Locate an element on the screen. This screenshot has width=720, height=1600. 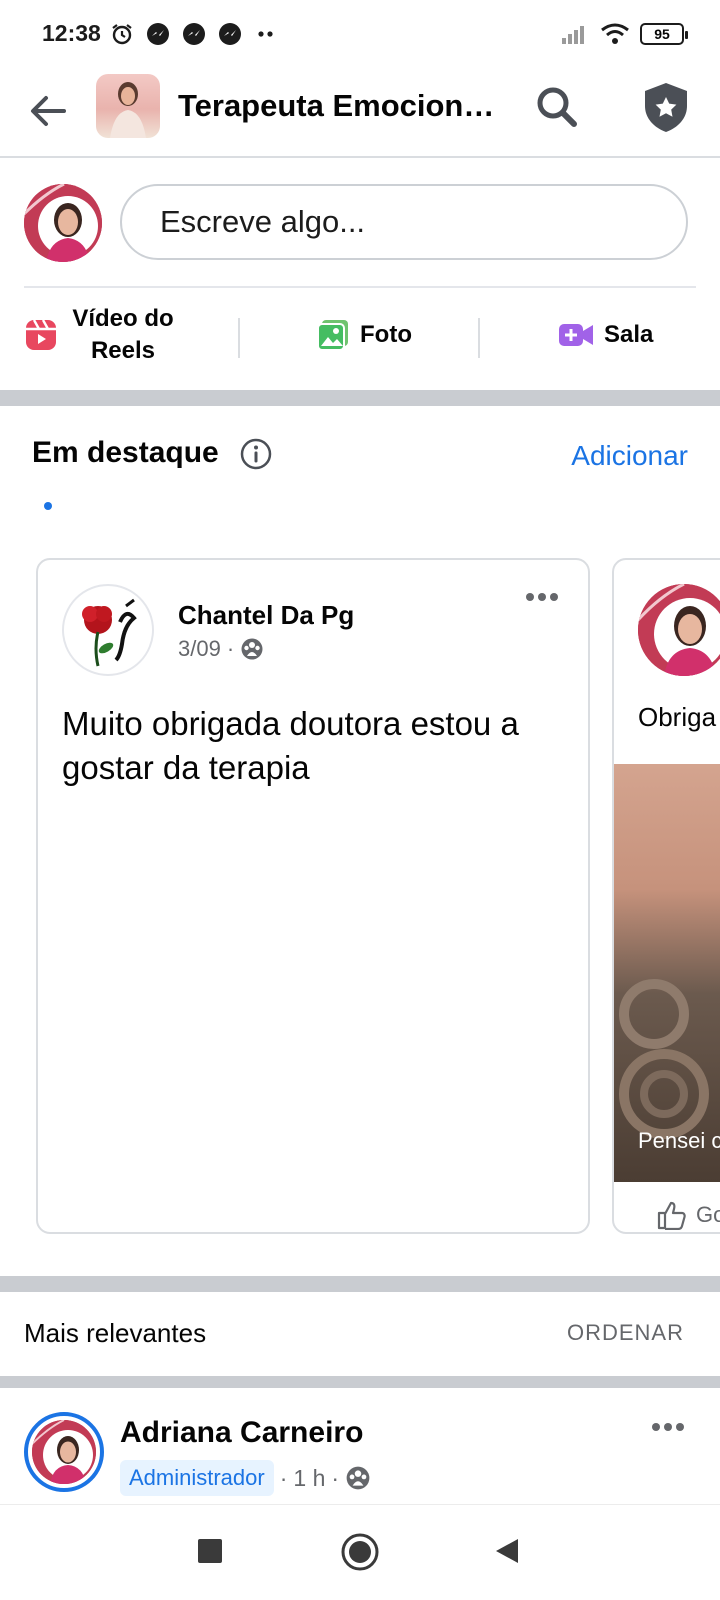
system-icons: 95 is located at coordinates (624, 34).